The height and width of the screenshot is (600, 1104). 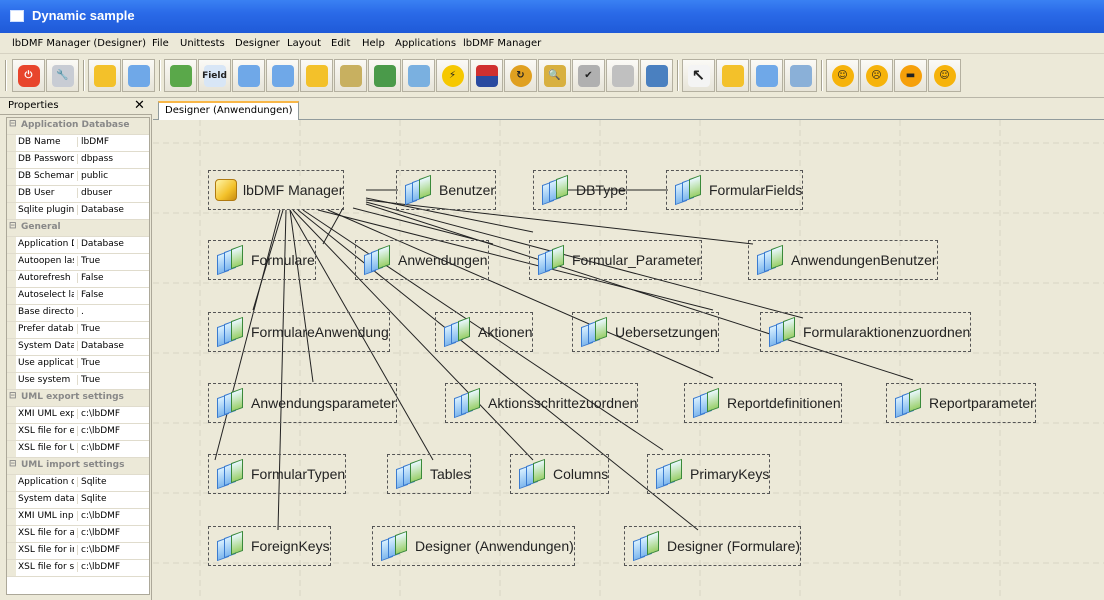 What do you see at coordinates (62, 75) in the screenshot?
I see `wrench-button: 🔧` at bounding box center [62, 75].